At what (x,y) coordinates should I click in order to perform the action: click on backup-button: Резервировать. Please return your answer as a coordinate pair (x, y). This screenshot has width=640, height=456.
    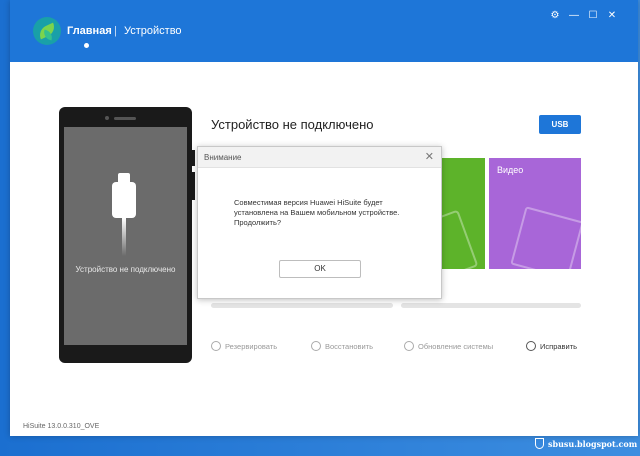
    Looking at the image, I should click on (244, 346).